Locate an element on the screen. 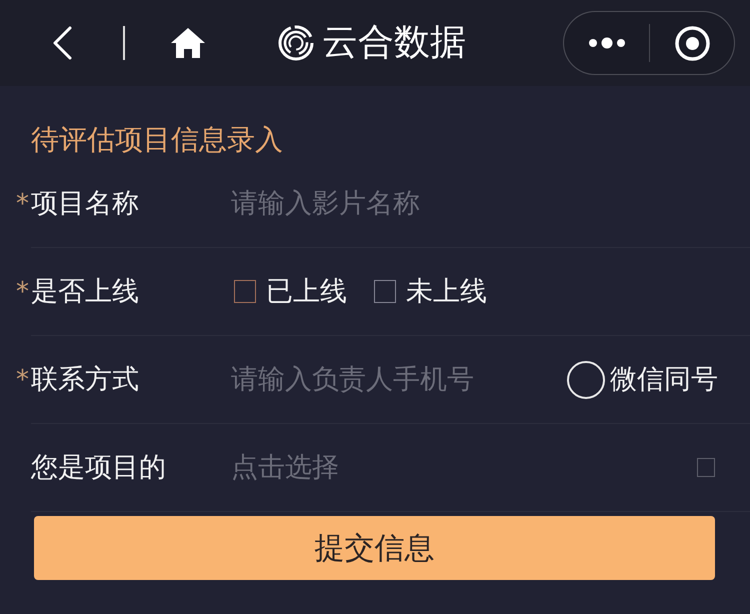 This screenshot has width=750, height=614. more-icon is located at coordinates (607, 43).